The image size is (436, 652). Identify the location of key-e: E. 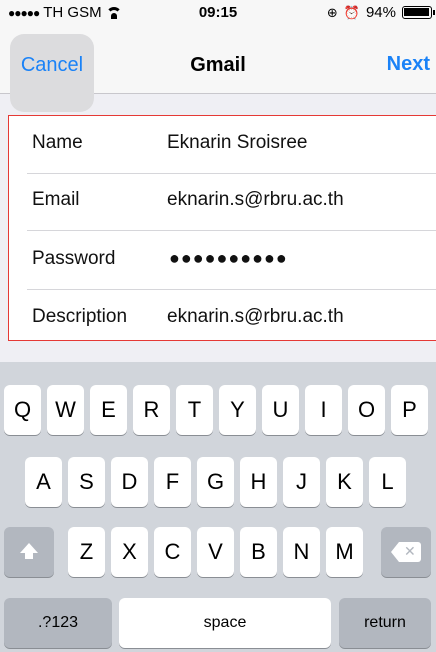
(108, 410).